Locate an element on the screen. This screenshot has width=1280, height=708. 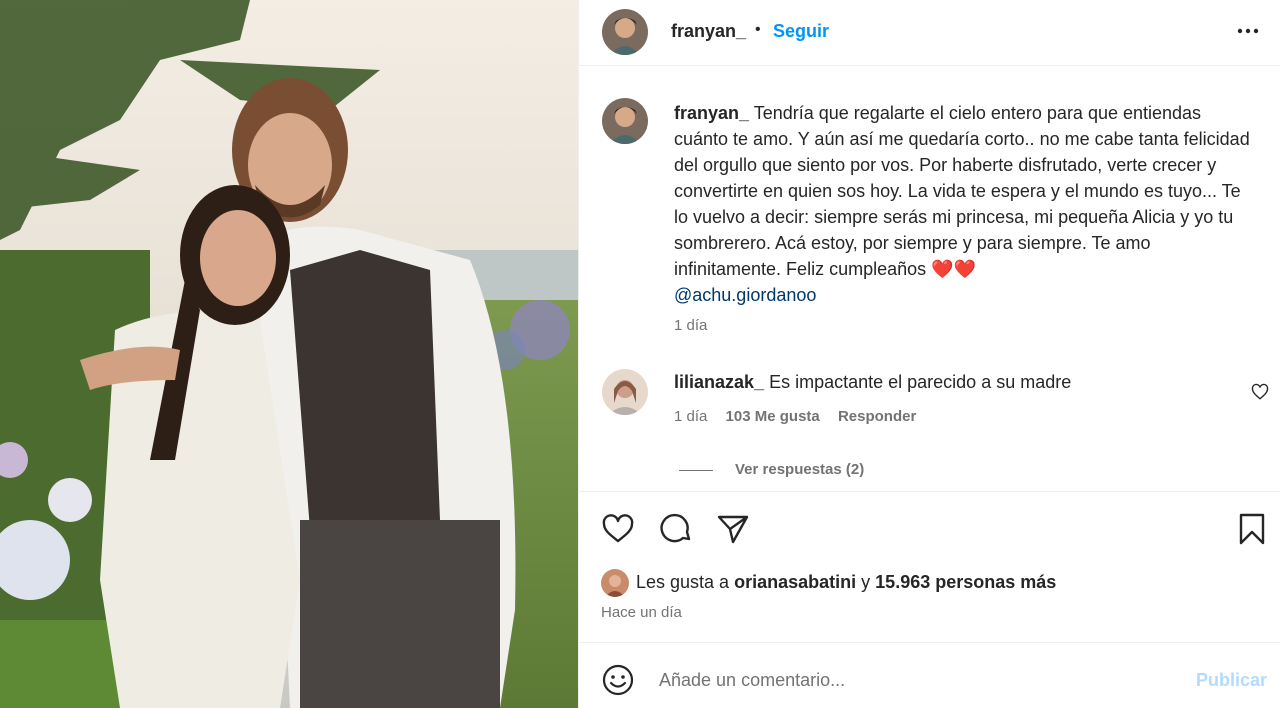
replies-divider is located at coordinates (696, 470).